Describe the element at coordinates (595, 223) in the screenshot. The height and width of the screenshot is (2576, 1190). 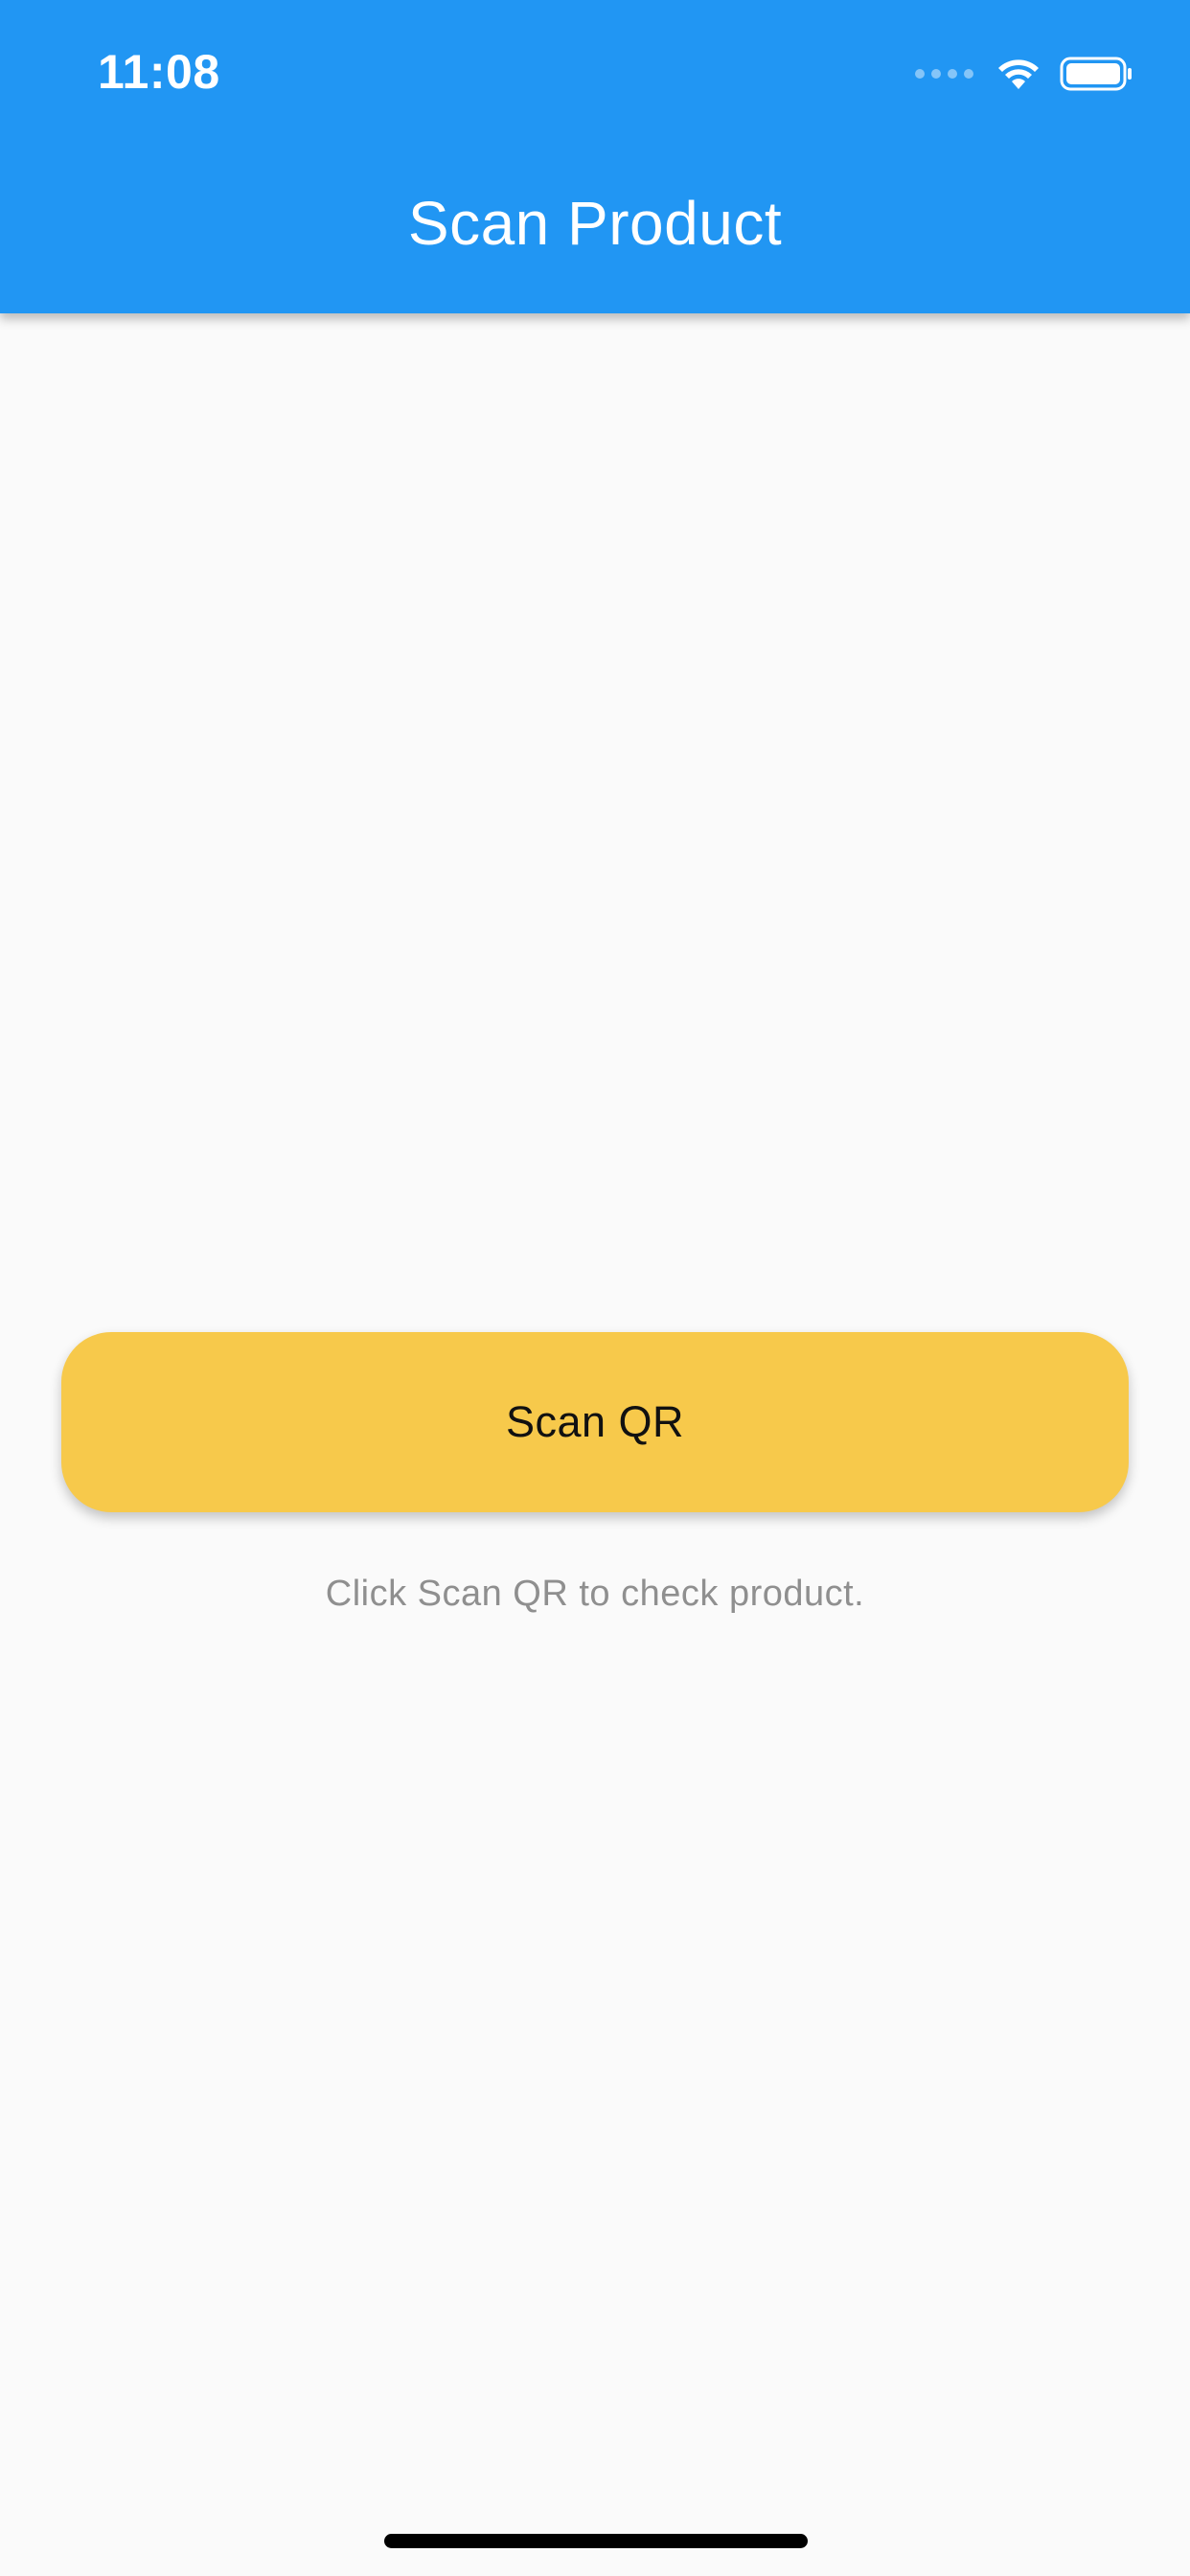
I see `page-title: Scan Product` at that location.